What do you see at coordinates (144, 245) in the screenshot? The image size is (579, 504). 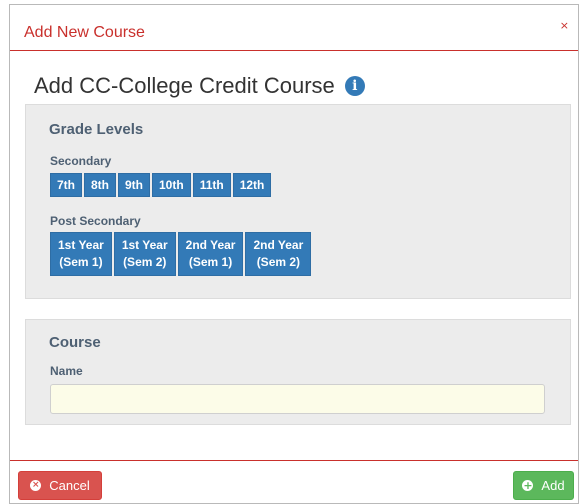 I see `year1-sem2-line1: 1st Year` at bounding box center [144, 245].